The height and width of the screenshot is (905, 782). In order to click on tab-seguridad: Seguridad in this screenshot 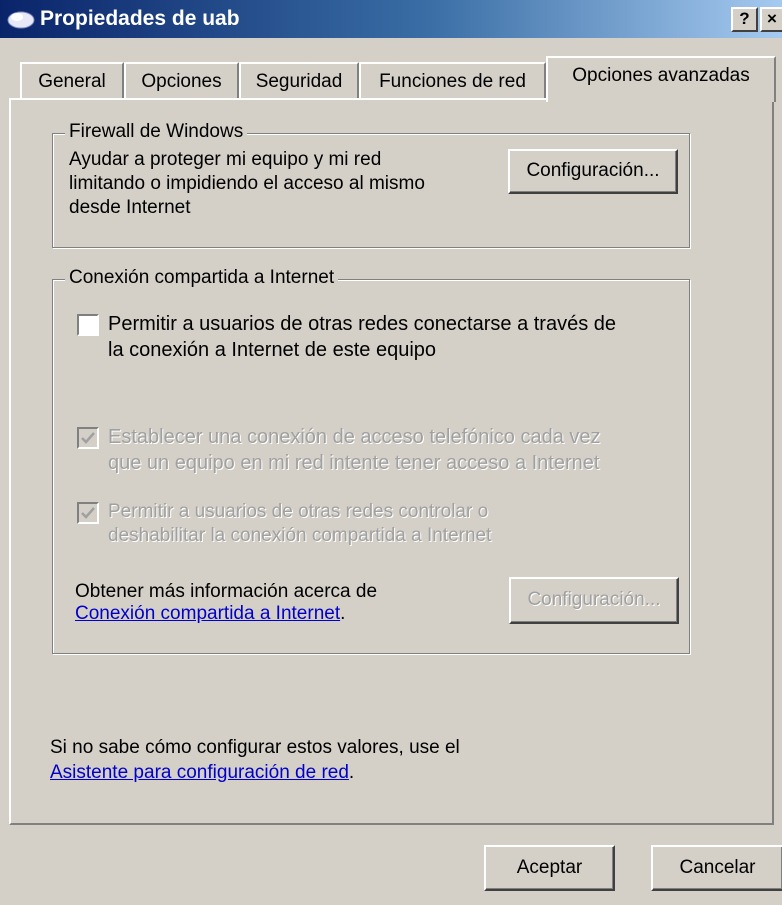, I will do `click(299, 82)`.